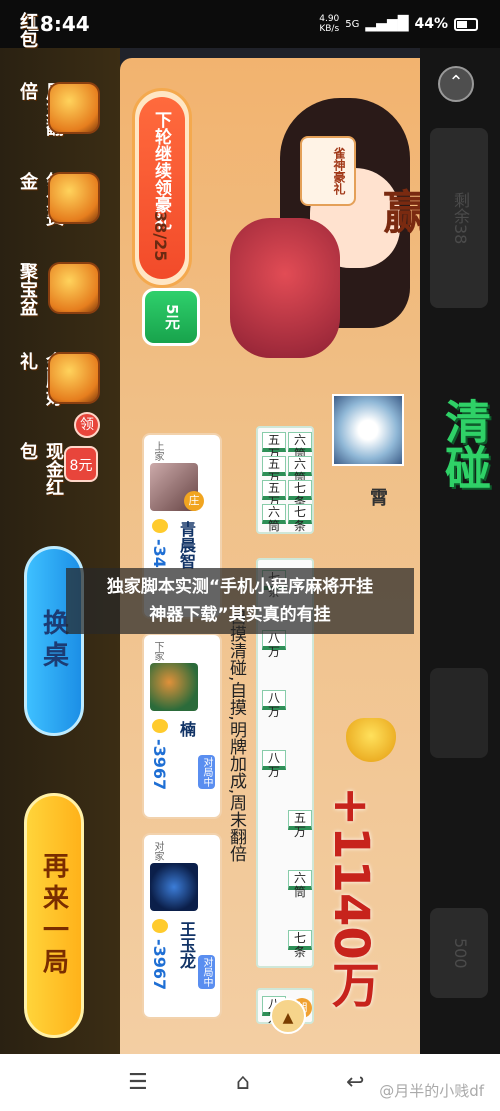 The image size is (500, 1111). Describe the element at coordinates (157, 451) in the screenshot. I see `player-seat: 上家` at that location.